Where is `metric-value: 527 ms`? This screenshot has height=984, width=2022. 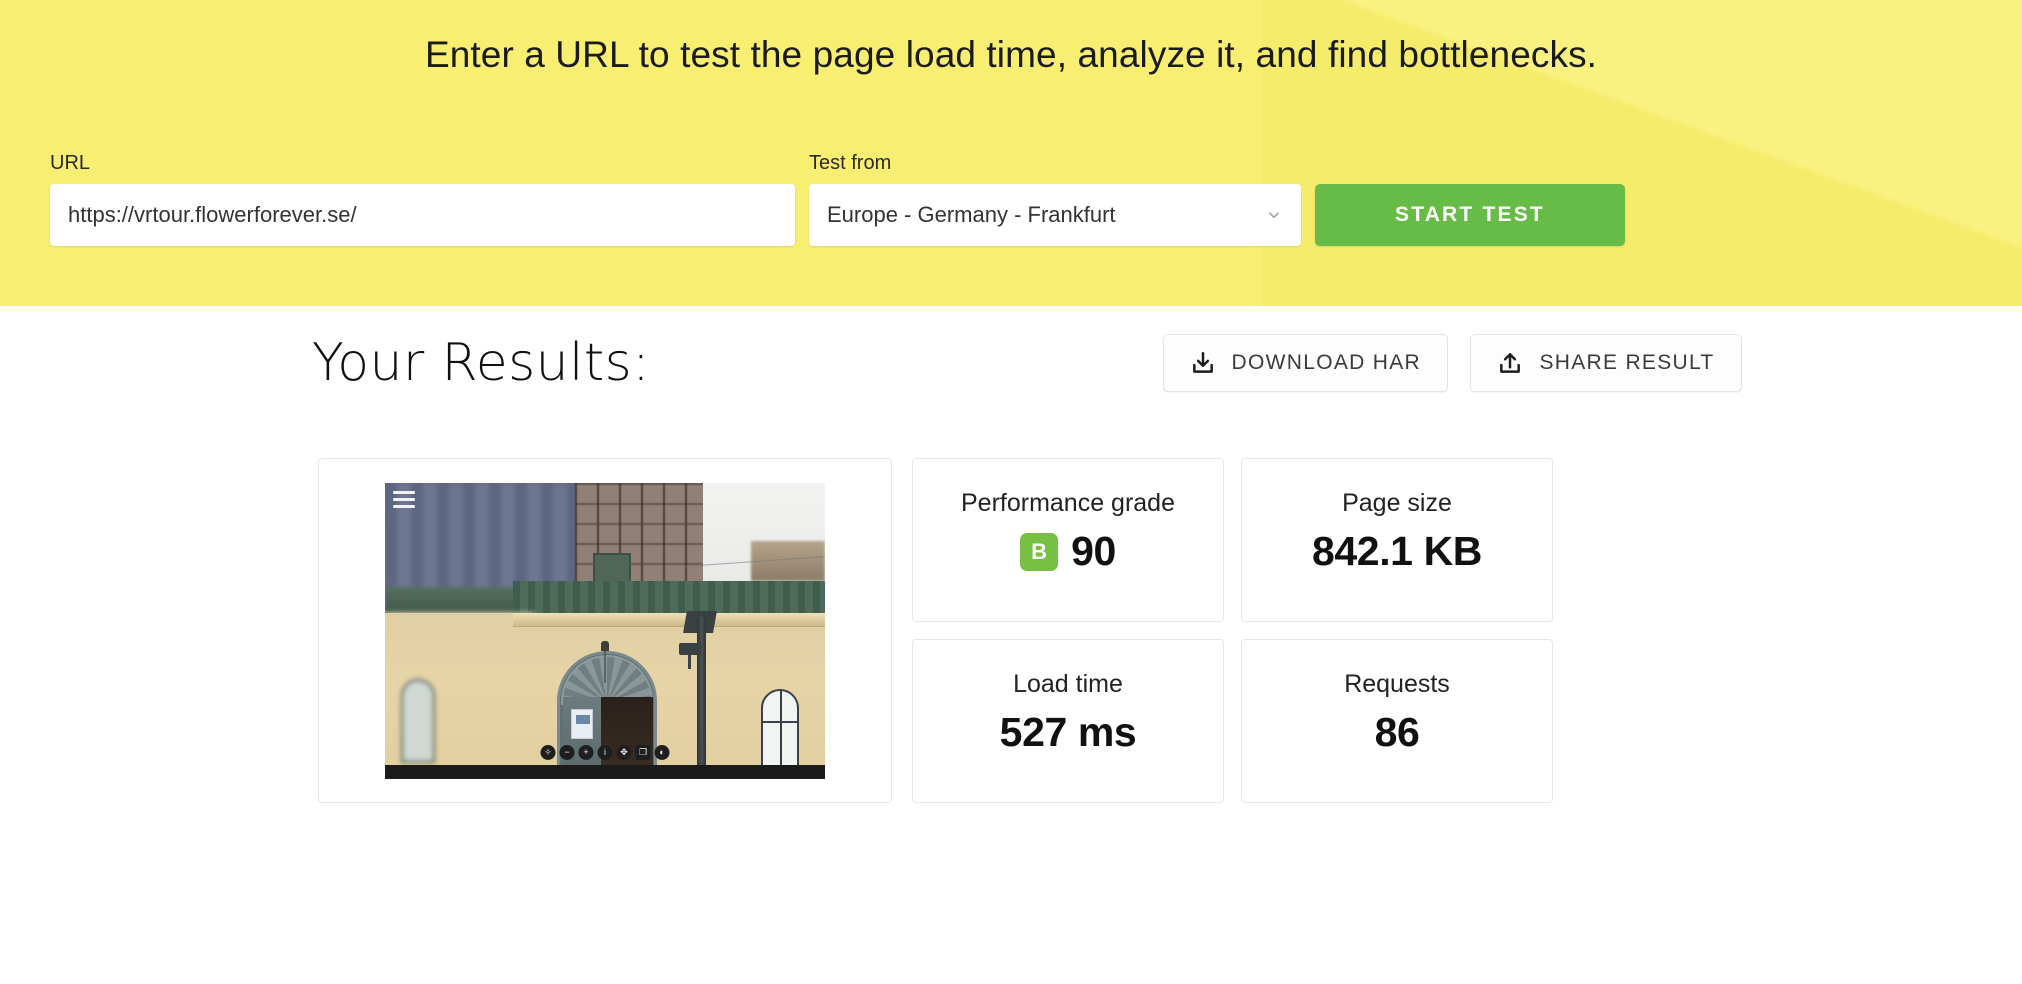
metric-value: 527 ms is located at coordinates (1068, 732).